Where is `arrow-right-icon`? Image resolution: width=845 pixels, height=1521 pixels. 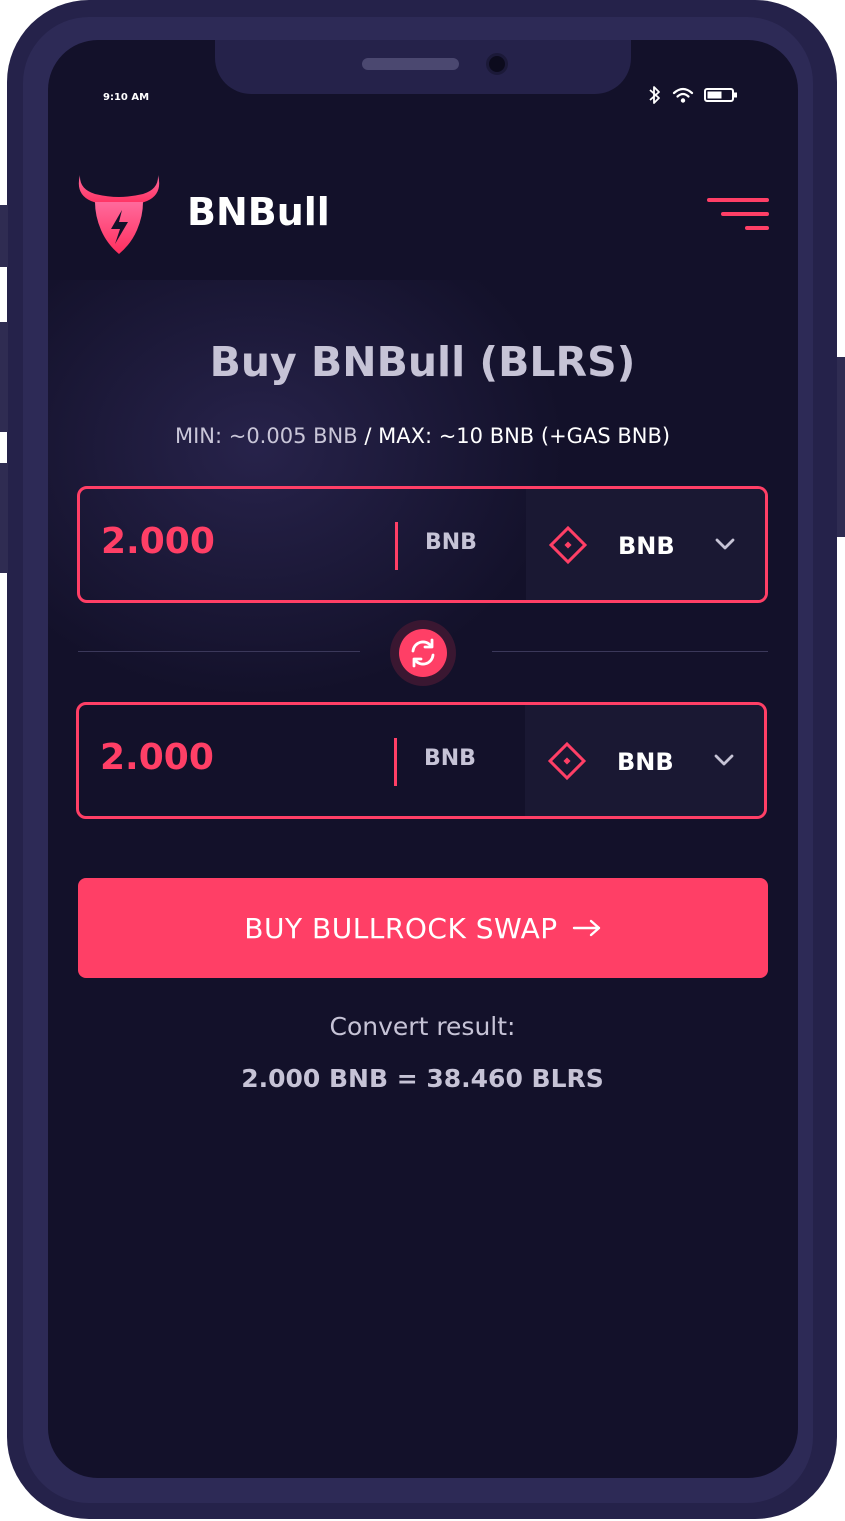 arrow-right-icon is located at coordinates (586, 928).